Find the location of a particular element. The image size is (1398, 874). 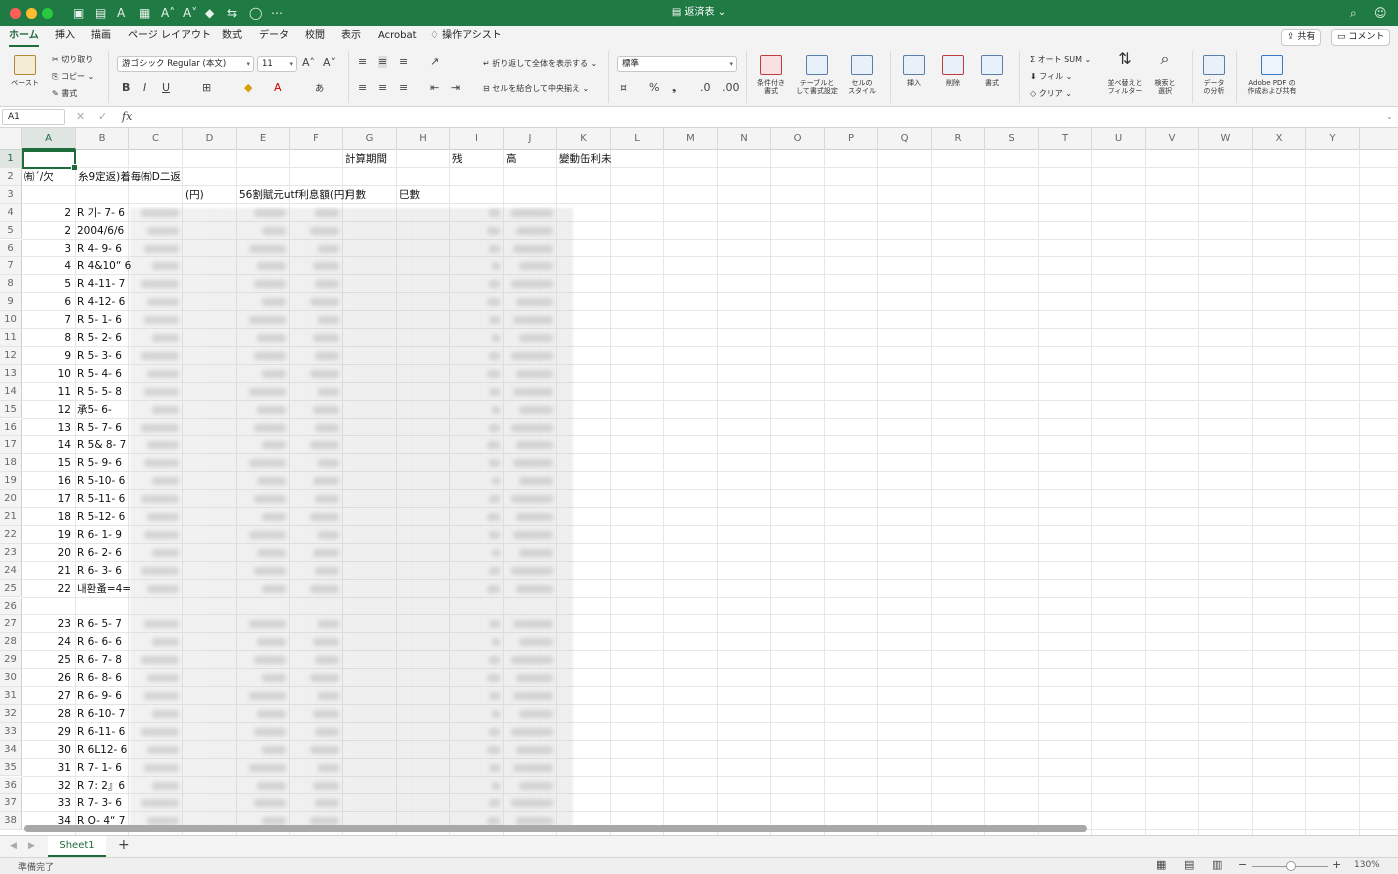

column-header-B: B is located at coordinates (102, 139).